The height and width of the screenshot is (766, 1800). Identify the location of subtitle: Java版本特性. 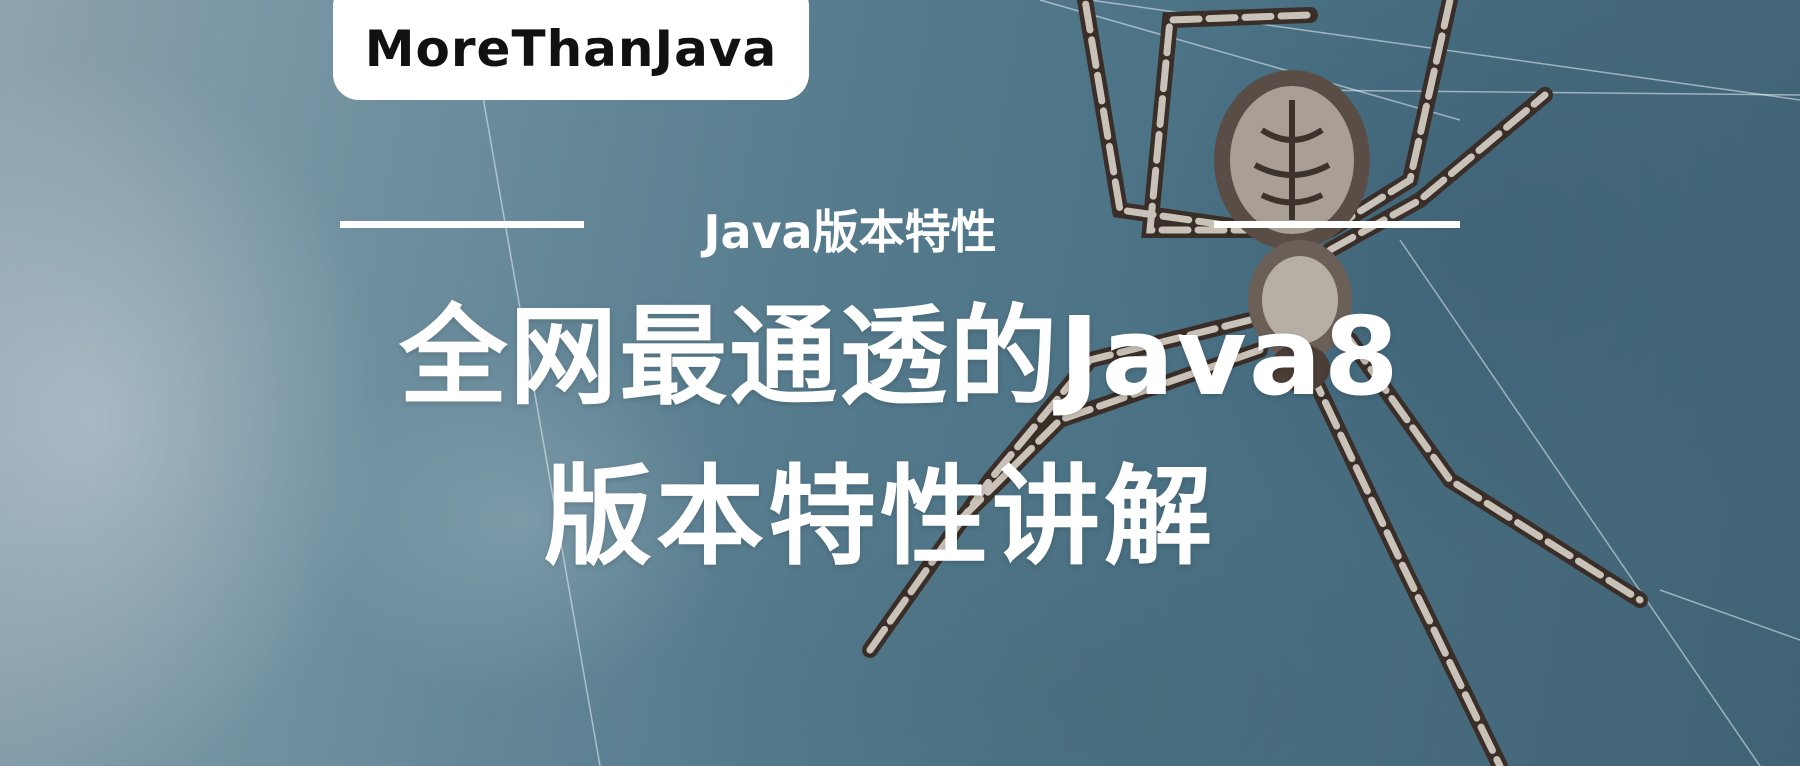
(850, 232).